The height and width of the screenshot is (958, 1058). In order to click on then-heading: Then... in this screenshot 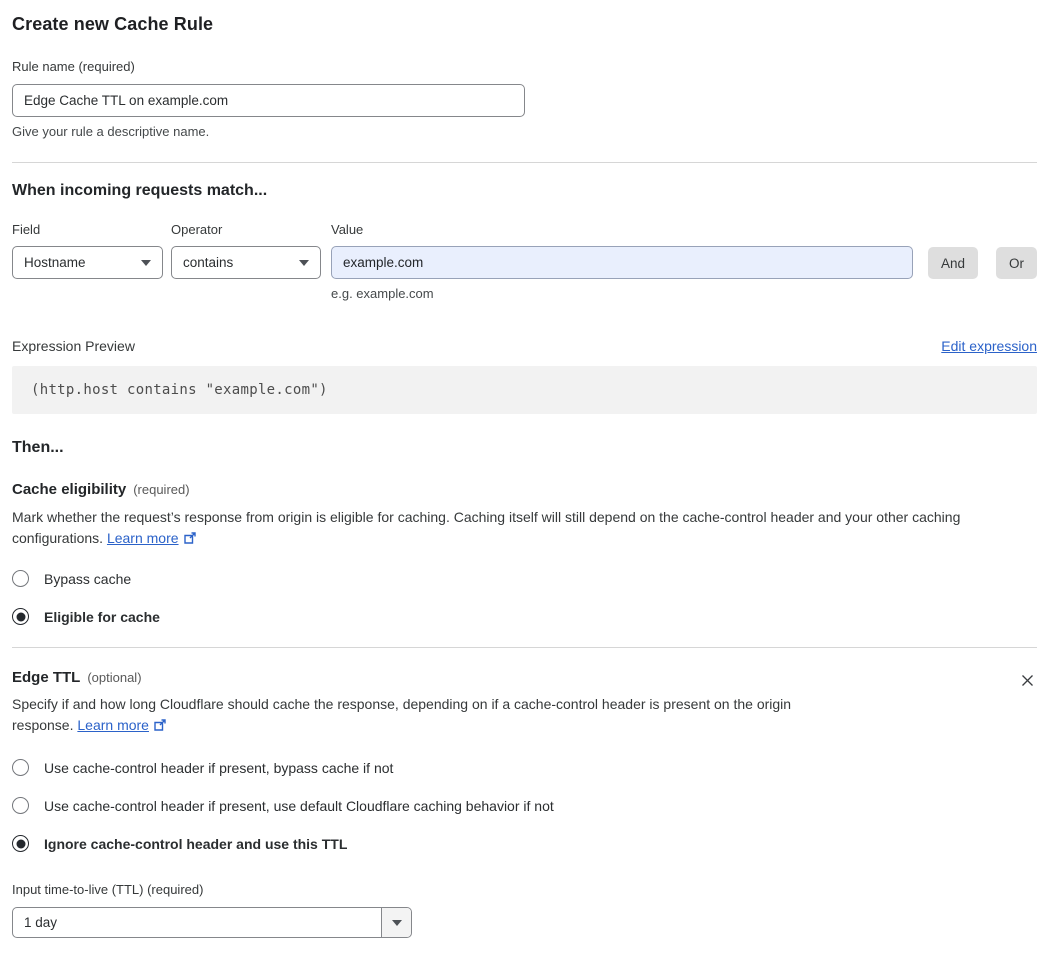, I will do `click(38, 447)`.